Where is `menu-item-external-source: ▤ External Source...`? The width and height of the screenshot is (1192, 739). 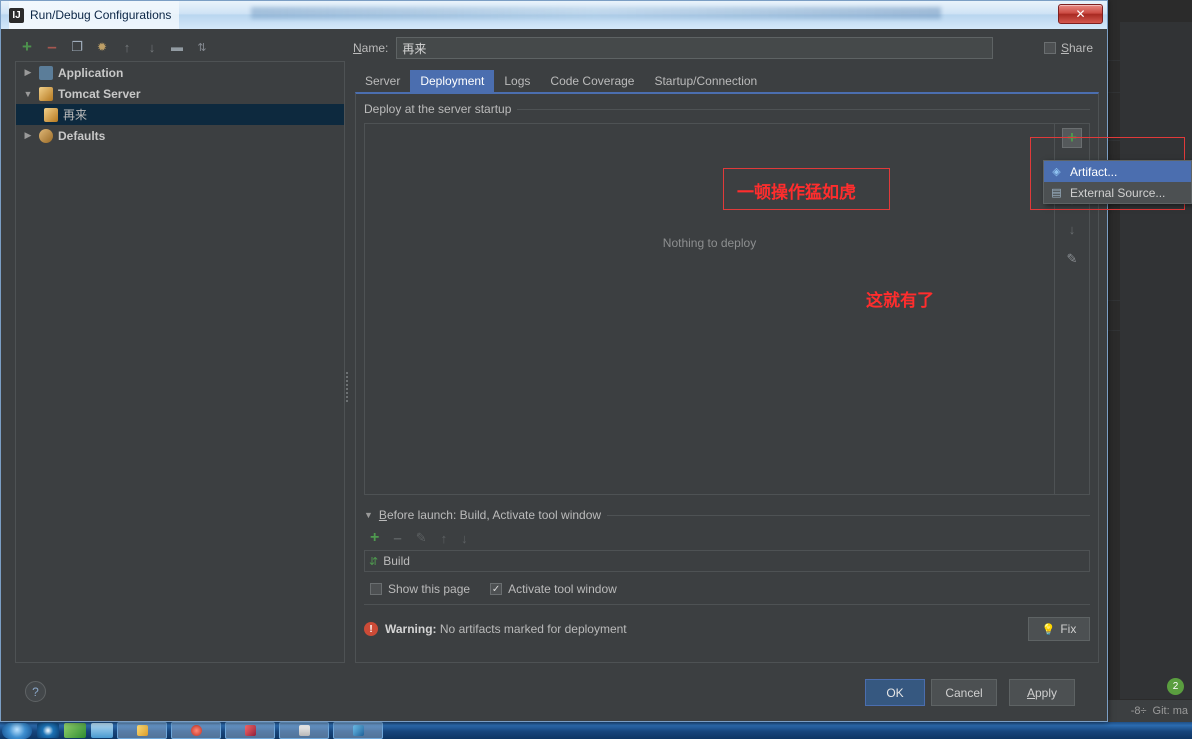 menu-item-external-source: ▤ External Source... is located at coordinates (1117, 192).